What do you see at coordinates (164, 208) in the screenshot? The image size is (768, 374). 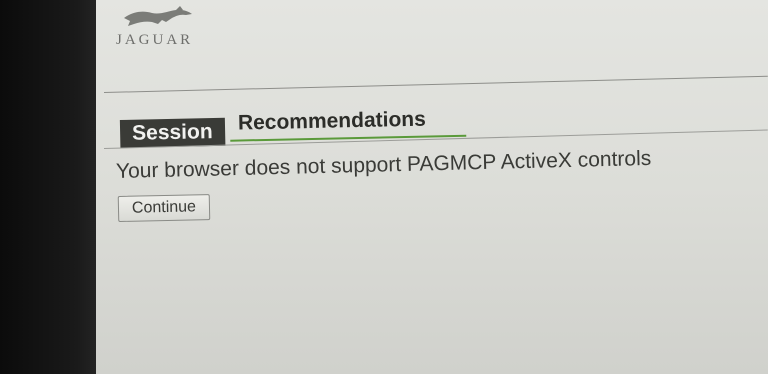 I see `continue-button: Continue` at bounding box center [164, 208].